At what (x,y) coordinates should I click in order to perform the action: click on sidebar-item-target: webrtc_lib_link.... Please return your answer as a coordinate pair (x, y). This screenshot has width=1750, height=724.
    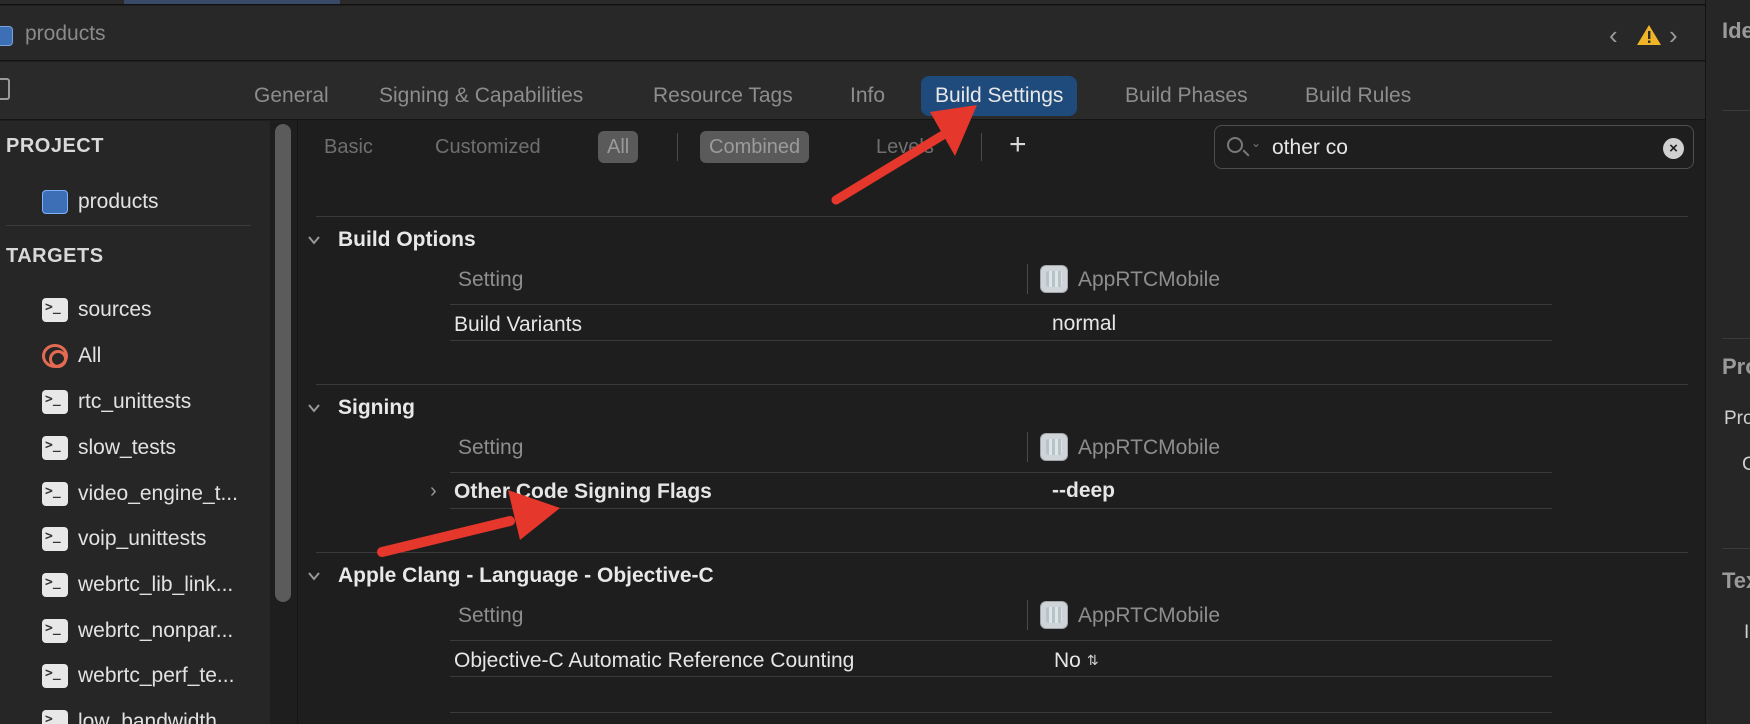
    Looking at the image, I should click on (137, 585).